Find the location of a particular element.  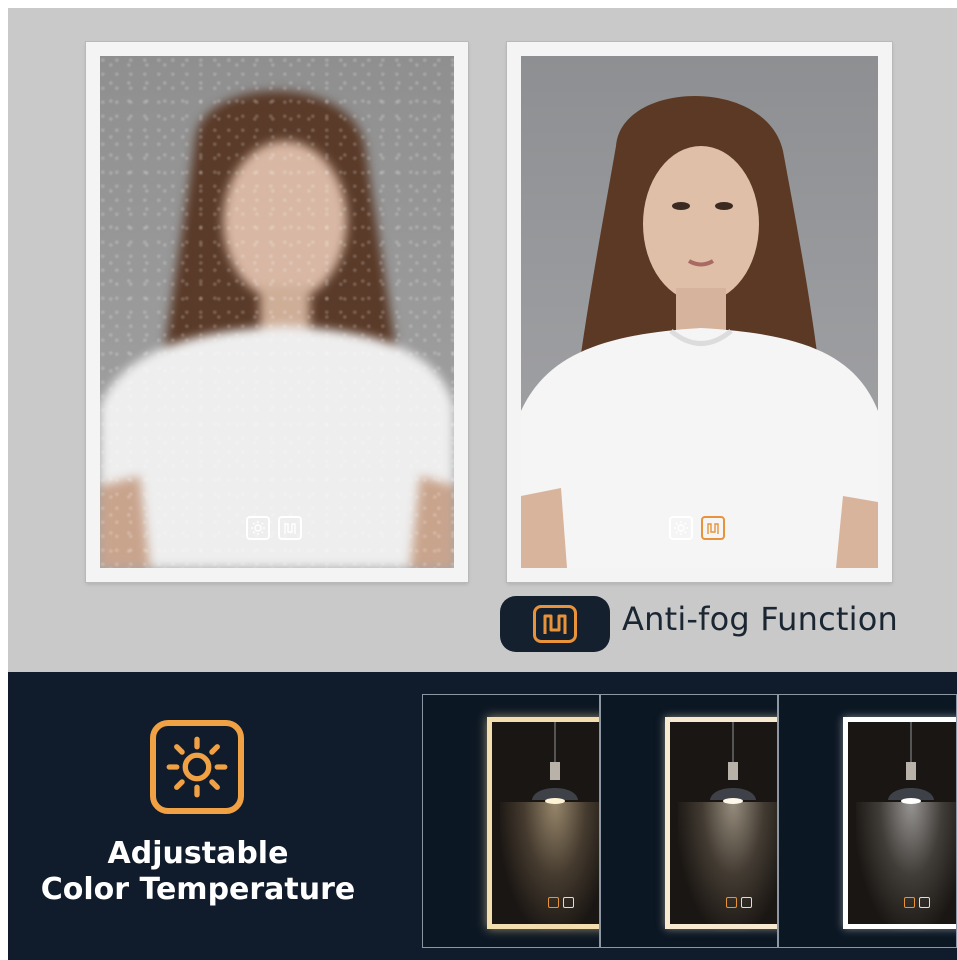

color-temp-title-line1: Adjustable is located at coordinates (198, 853).